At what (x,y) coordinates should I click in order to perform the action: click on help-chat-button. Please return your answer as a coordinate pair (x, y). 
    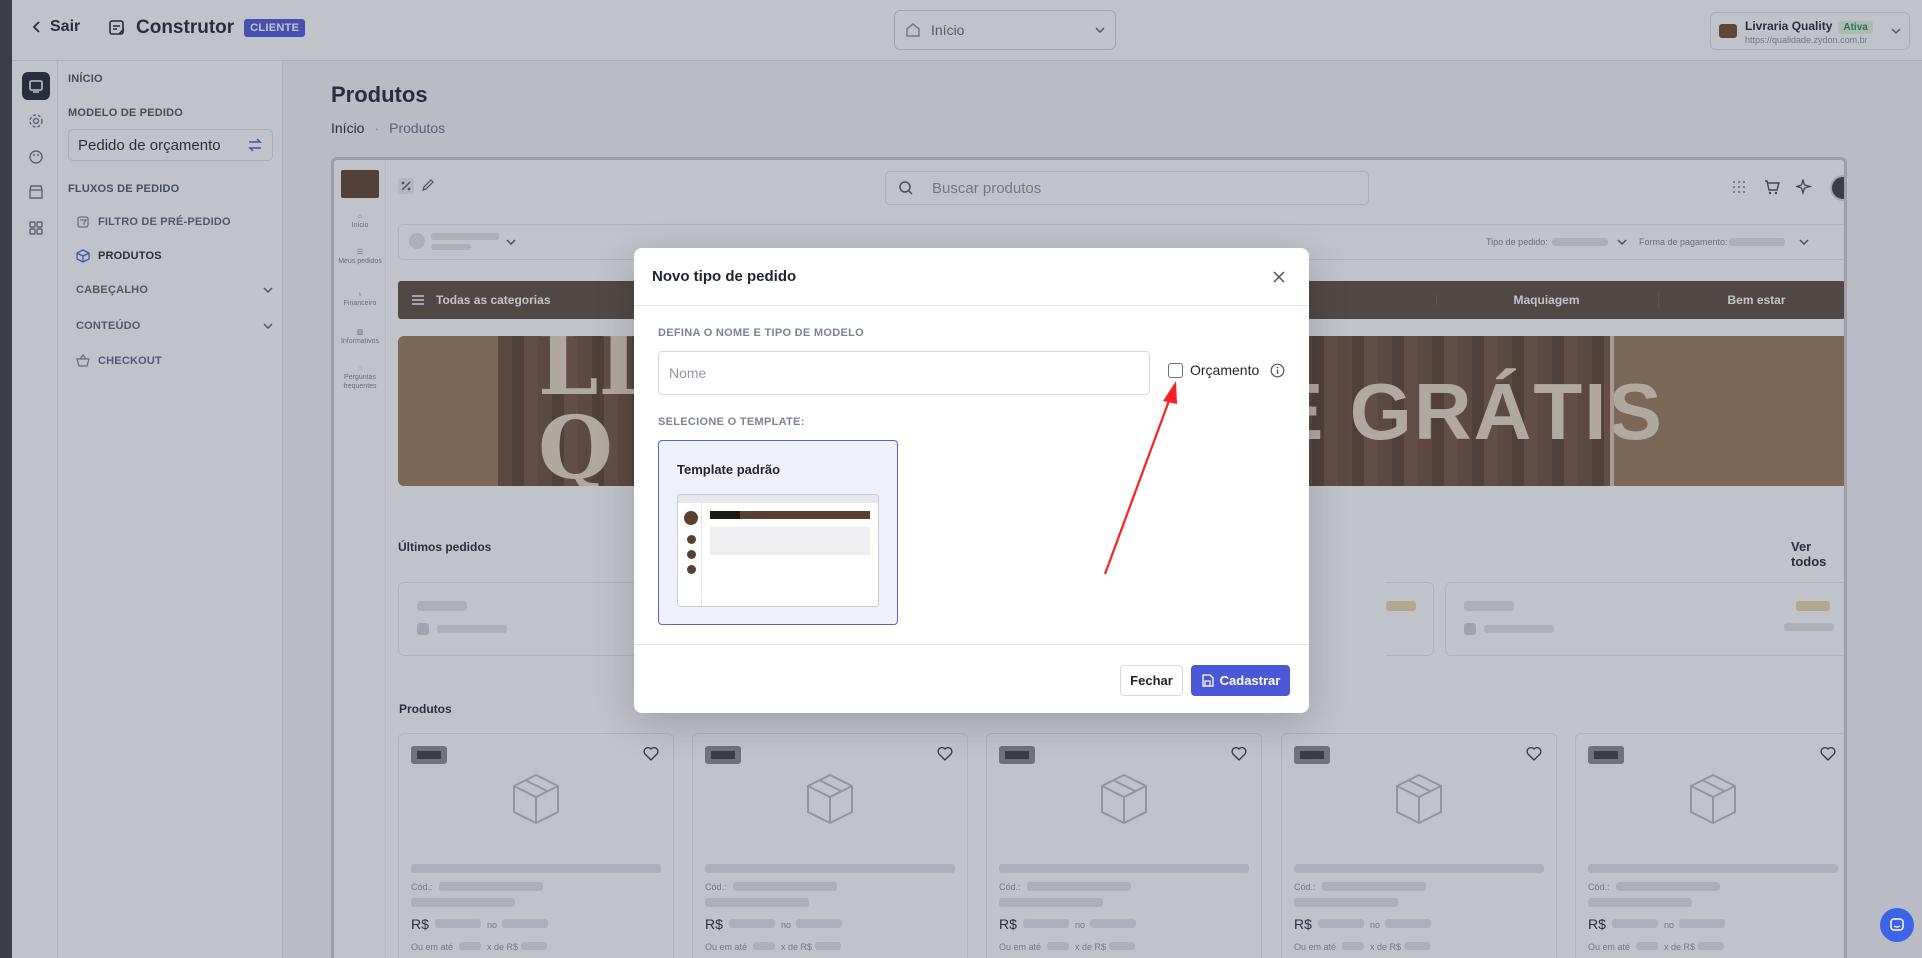
    Looking at the image, I should click on (1897, 925).